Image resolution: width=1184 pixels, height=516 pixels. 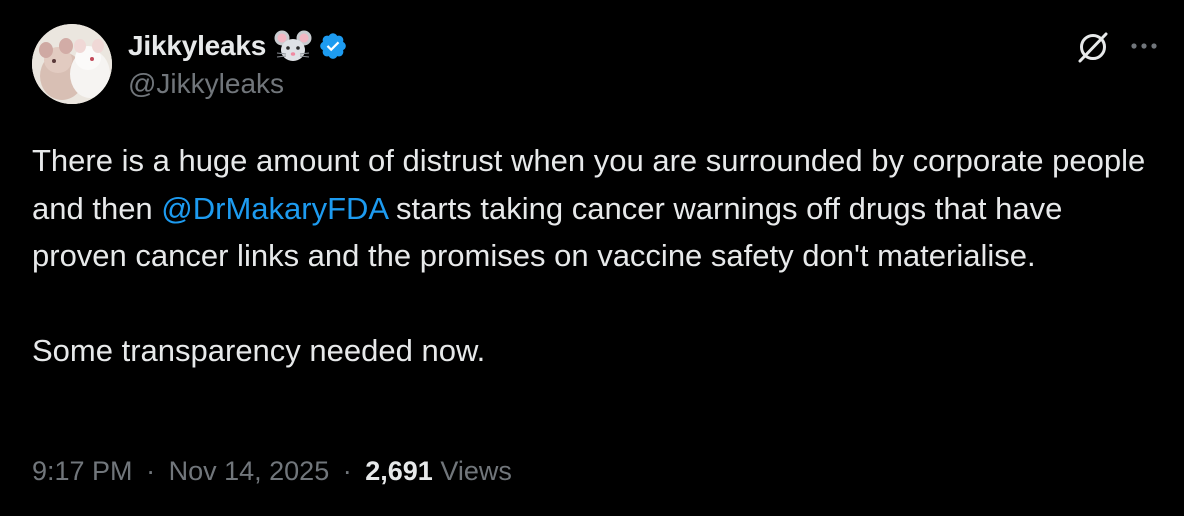 I want to click on avatar, so click(x=72, y=64).